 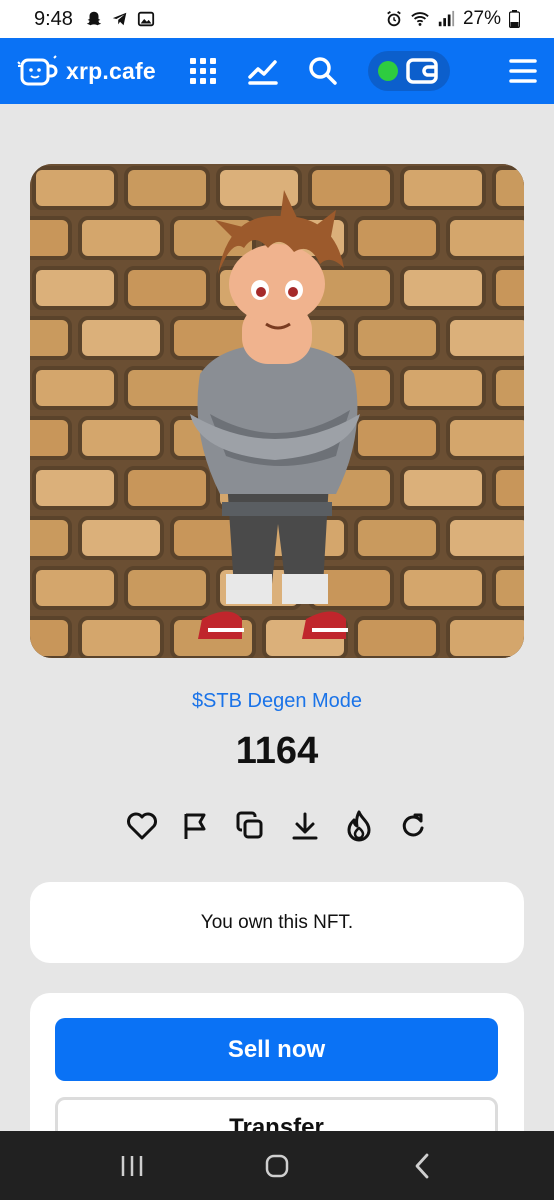 I want to click on cafe-mug-icon, so click(x=37, y=70).